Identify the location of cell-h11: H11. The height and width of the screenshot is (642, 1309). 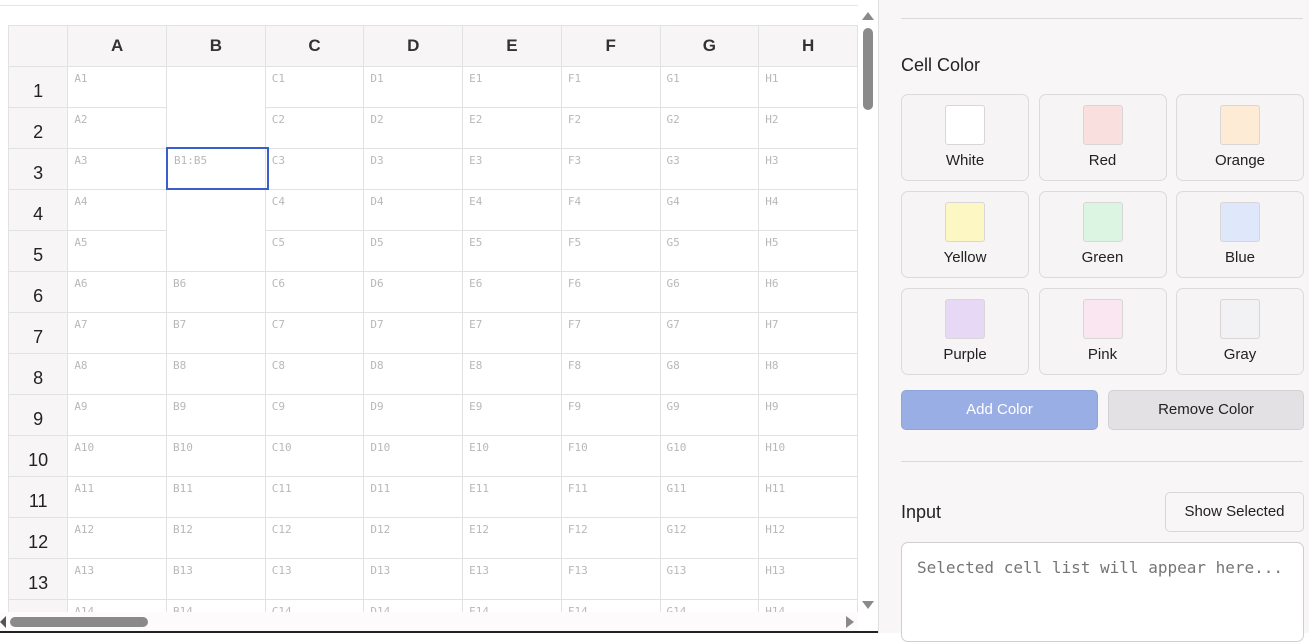
(808, 497).